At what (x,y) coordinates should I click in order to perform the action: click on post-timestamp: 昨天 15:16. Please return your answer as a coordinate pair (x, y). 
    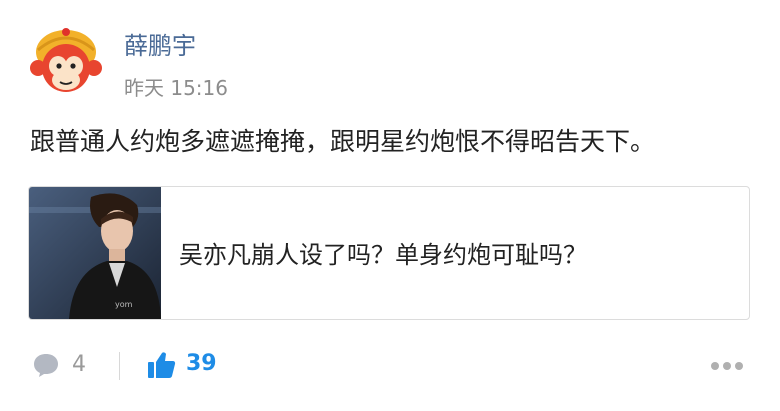
    Looking at the image, I should click on (176, 88).